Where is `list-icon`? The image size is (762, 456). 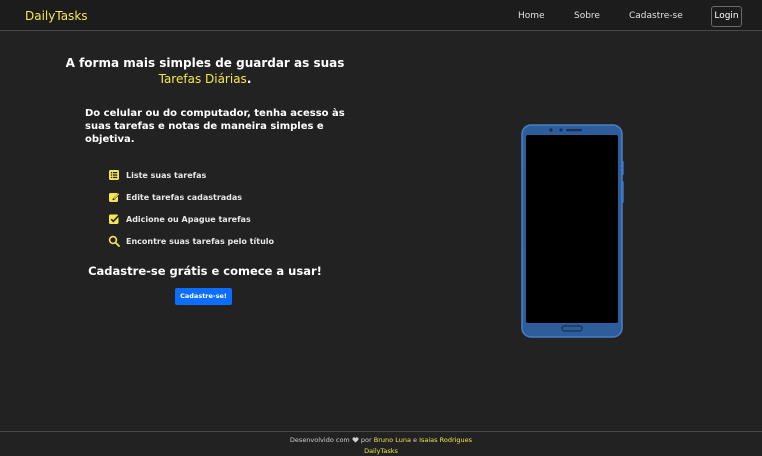 list-icon is located at coordinates (114, 175).